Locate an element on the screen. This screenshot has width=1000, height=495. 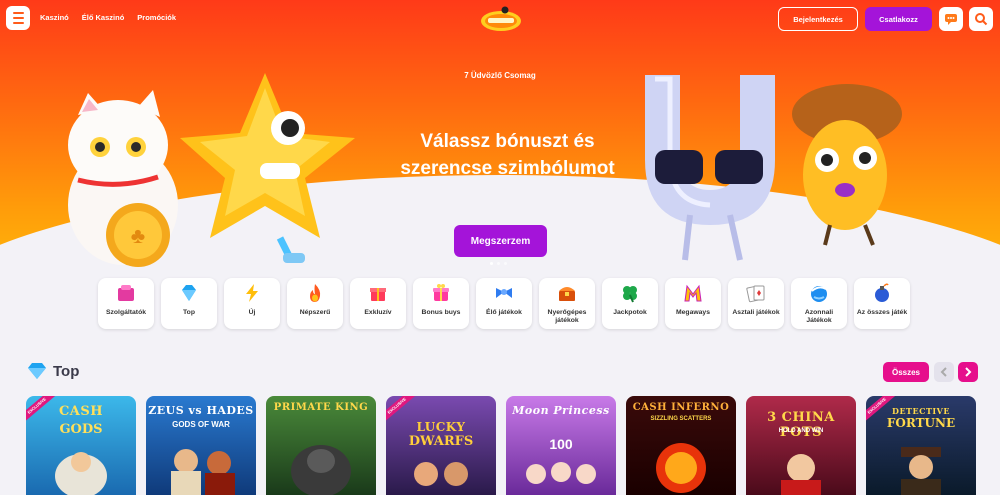
clover-icon is located at coordinates (630, 294).